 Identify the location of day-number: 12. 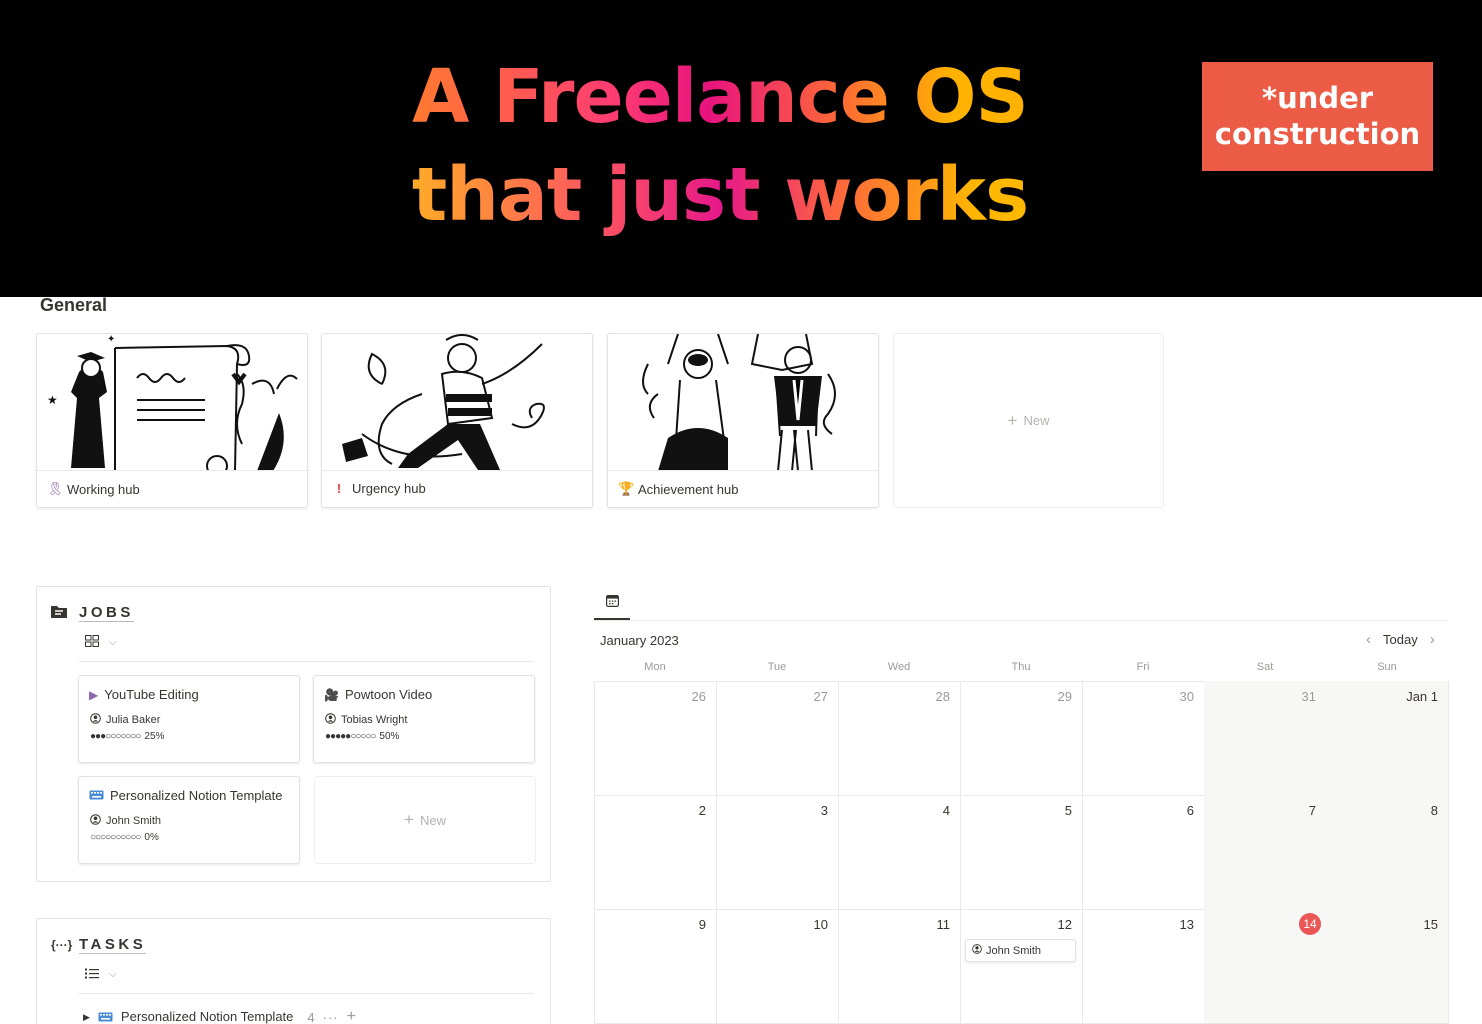
(1064, 924).